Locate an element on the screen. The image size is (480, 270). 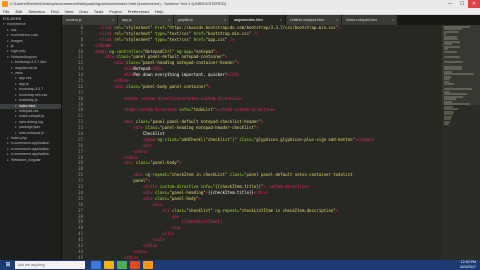
sidebar-item-label: www is located at coordinates (19, 73).